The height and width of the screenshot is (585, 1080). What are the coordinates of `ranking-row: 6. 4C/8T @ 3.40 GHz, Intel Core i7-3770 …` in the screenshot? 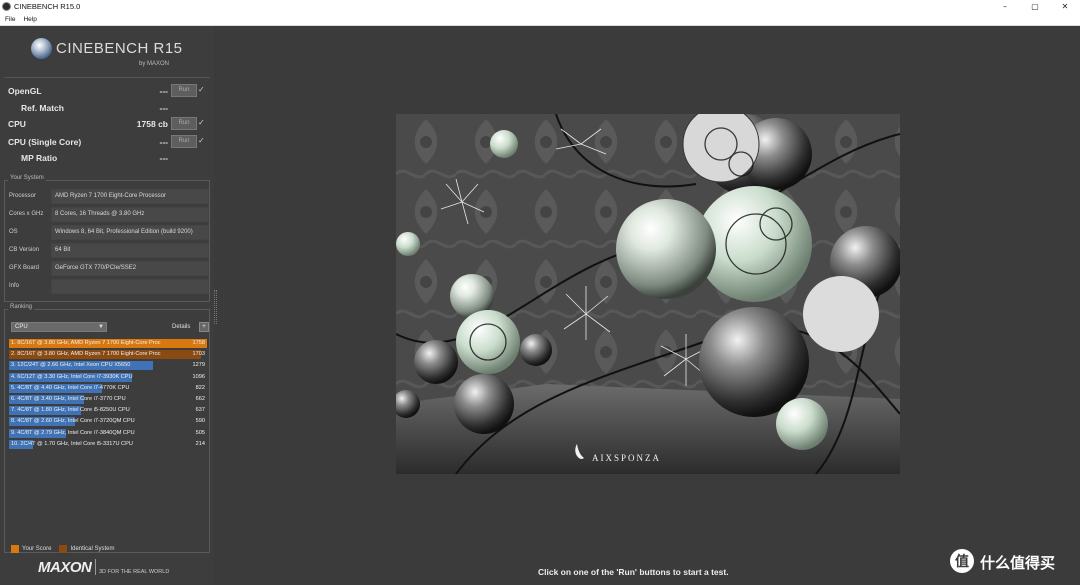 It's located at (108, 399).